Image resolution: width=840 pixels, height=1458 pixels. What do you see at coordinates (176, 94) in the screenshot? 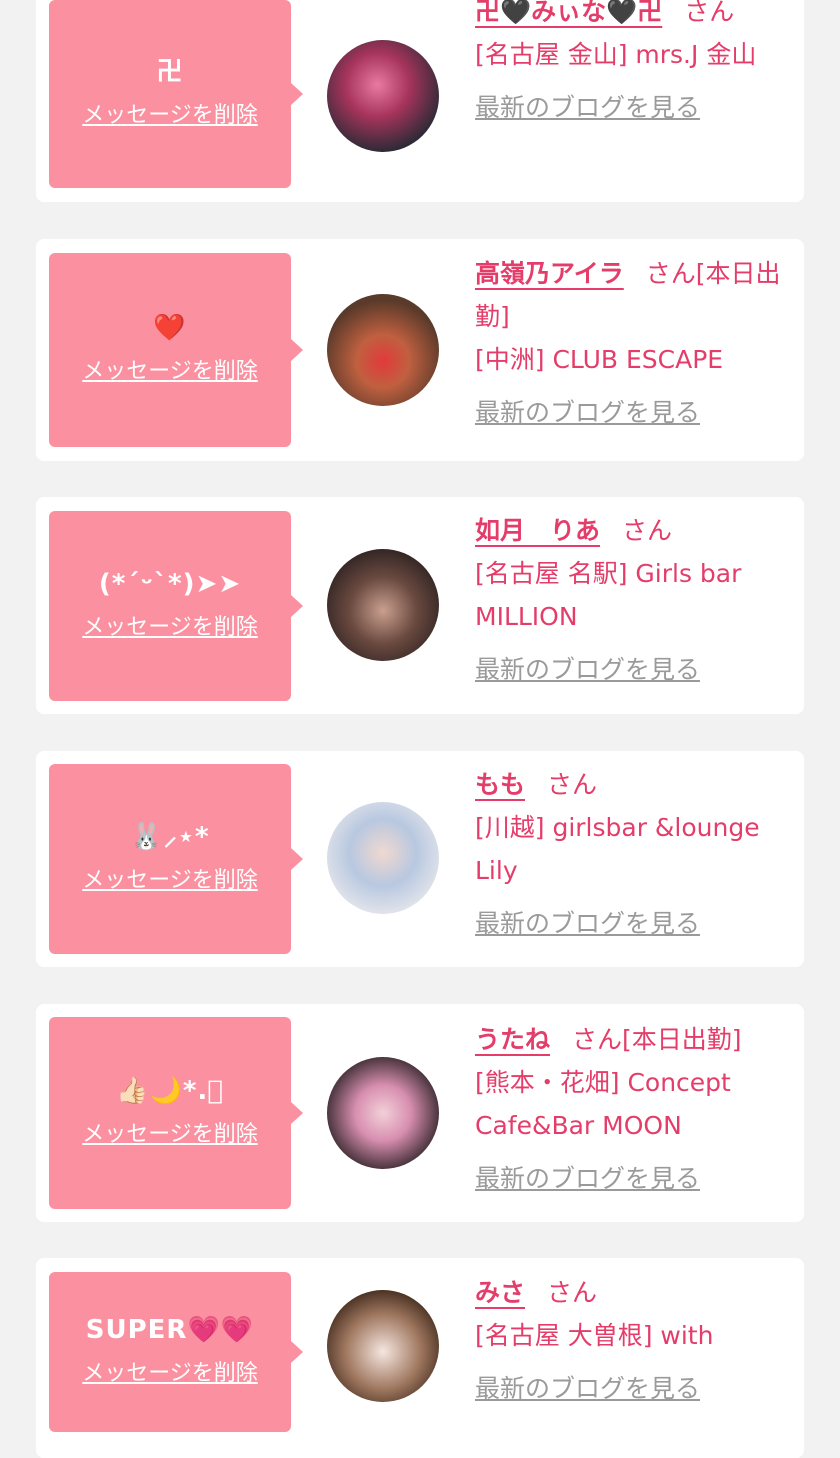
I see `message-bubble: 卍 メッセージを削除` at bounding box center [176, 94].